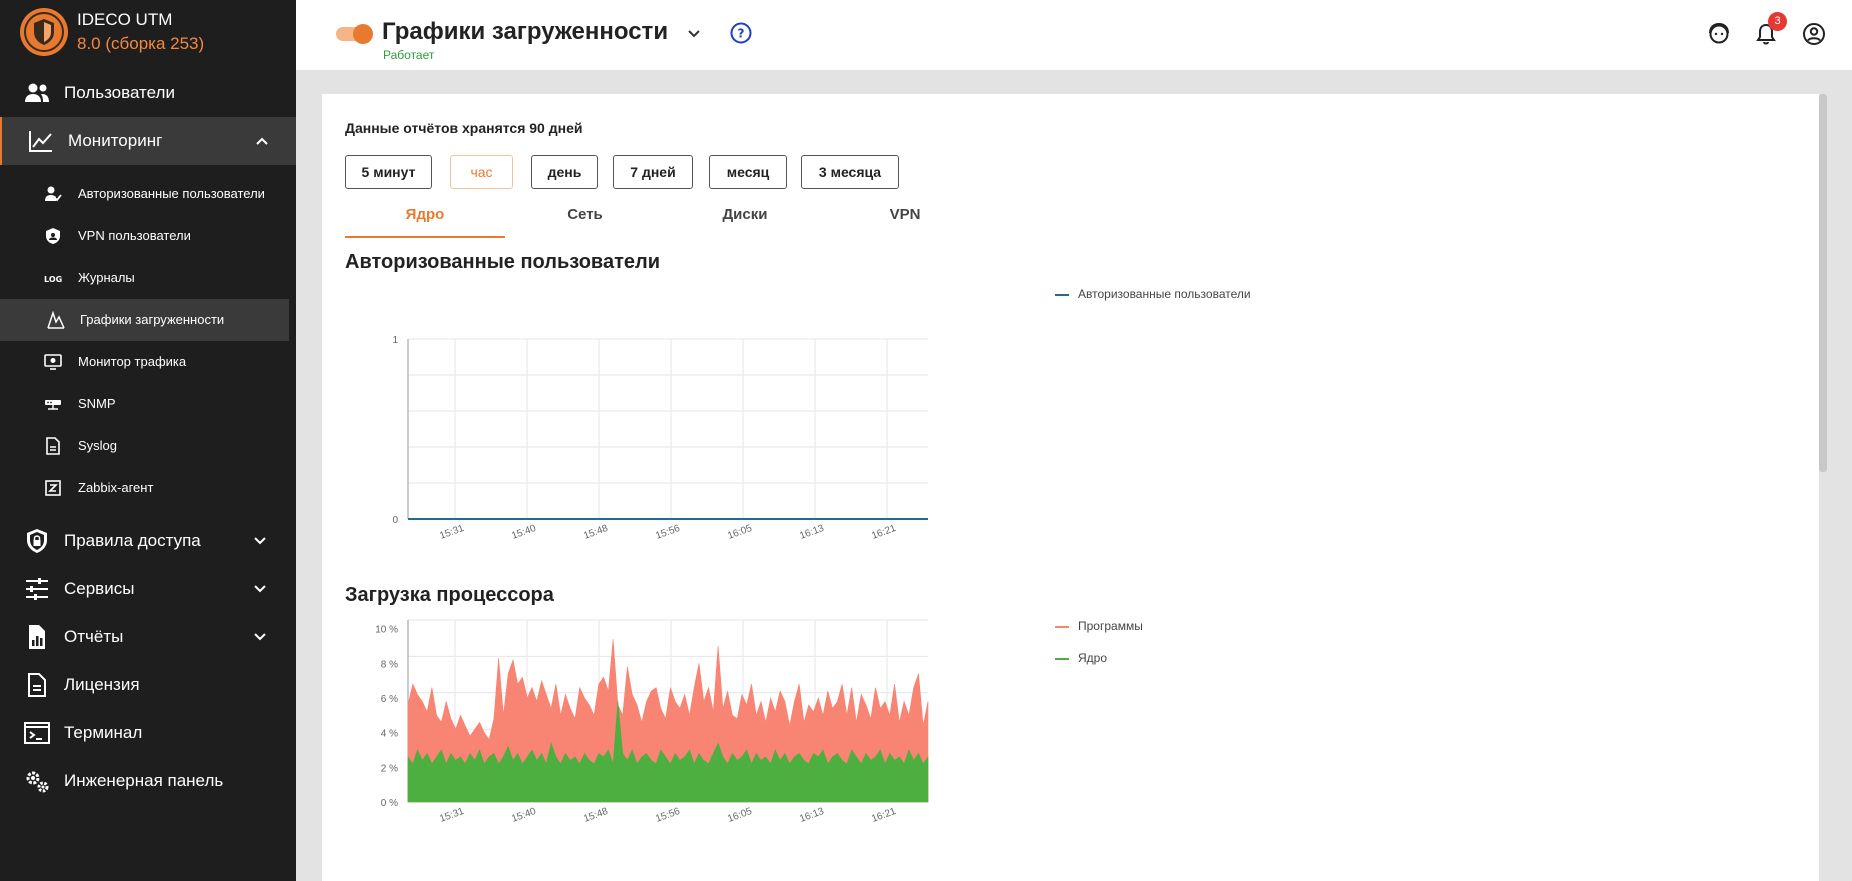 Image resolution: width=1852 pixels, height=881 pixels. Describe the element at coordinates (395, 340) in the screenshot. I see `y-tick-label: 1` at that location.